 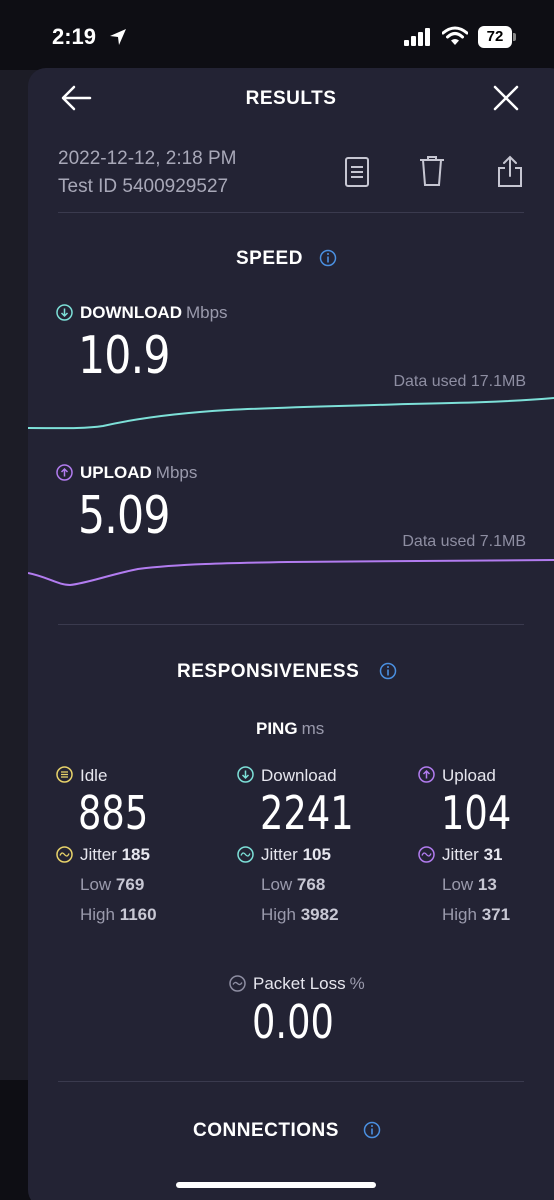 What do you see at coordinates (459, 381) in the screenshot?
I see `download-data-used: Data used 17.1MB` at bounding box center [459, 381].